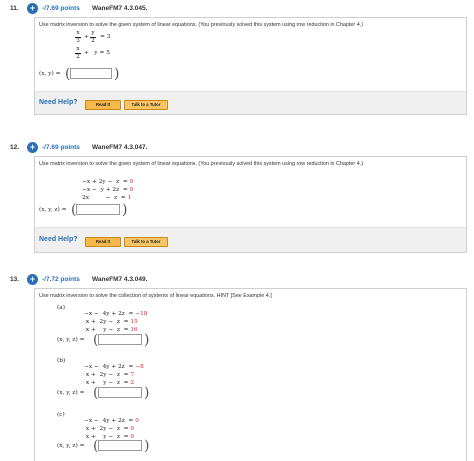 This screenshot has height=461, width=474. What do you see at coordinates (61, 361) in the screenshot?
I see `part-b-label: (b)` at bounding box center [61, 361].